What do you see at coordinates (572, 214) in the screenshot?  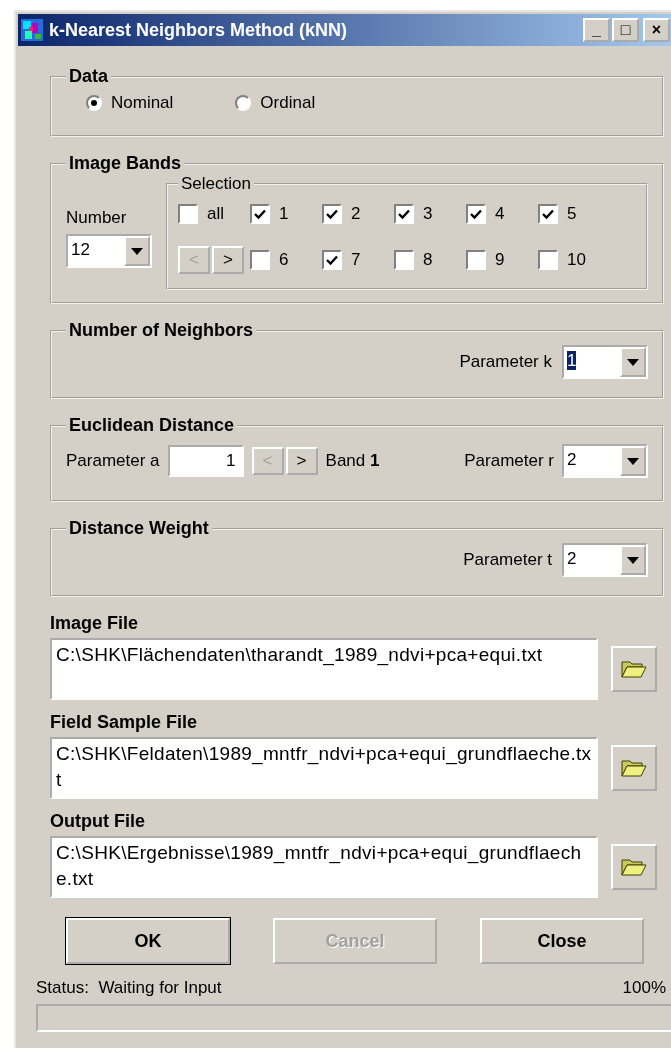 I see `checkbox-label: 5` at bounding box center [572, 214].